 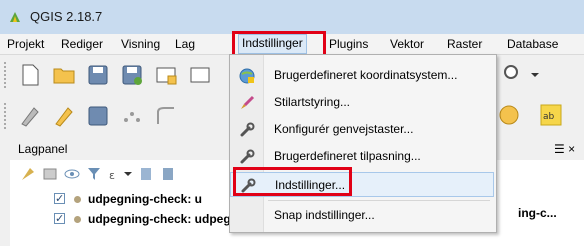 I want to click on menu-visning: Visning, so click(x=140, y=44).